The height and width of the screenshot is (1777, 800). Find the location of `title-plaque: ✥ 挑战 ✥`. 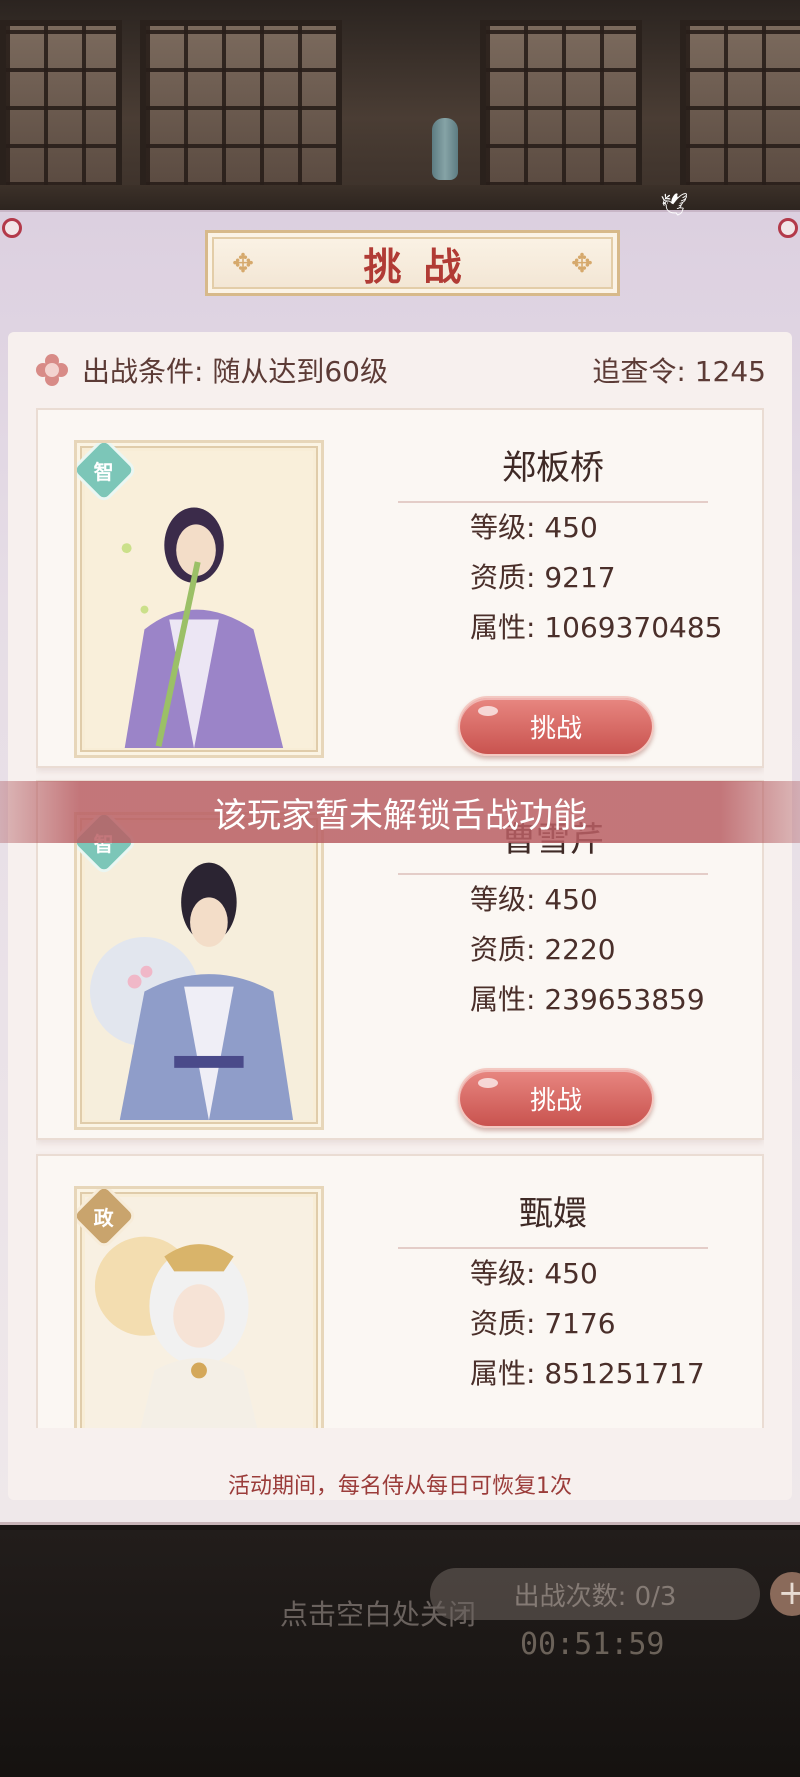

title-plaque: ✥ 挑战 ✥ is located at coordinates (412, 263).